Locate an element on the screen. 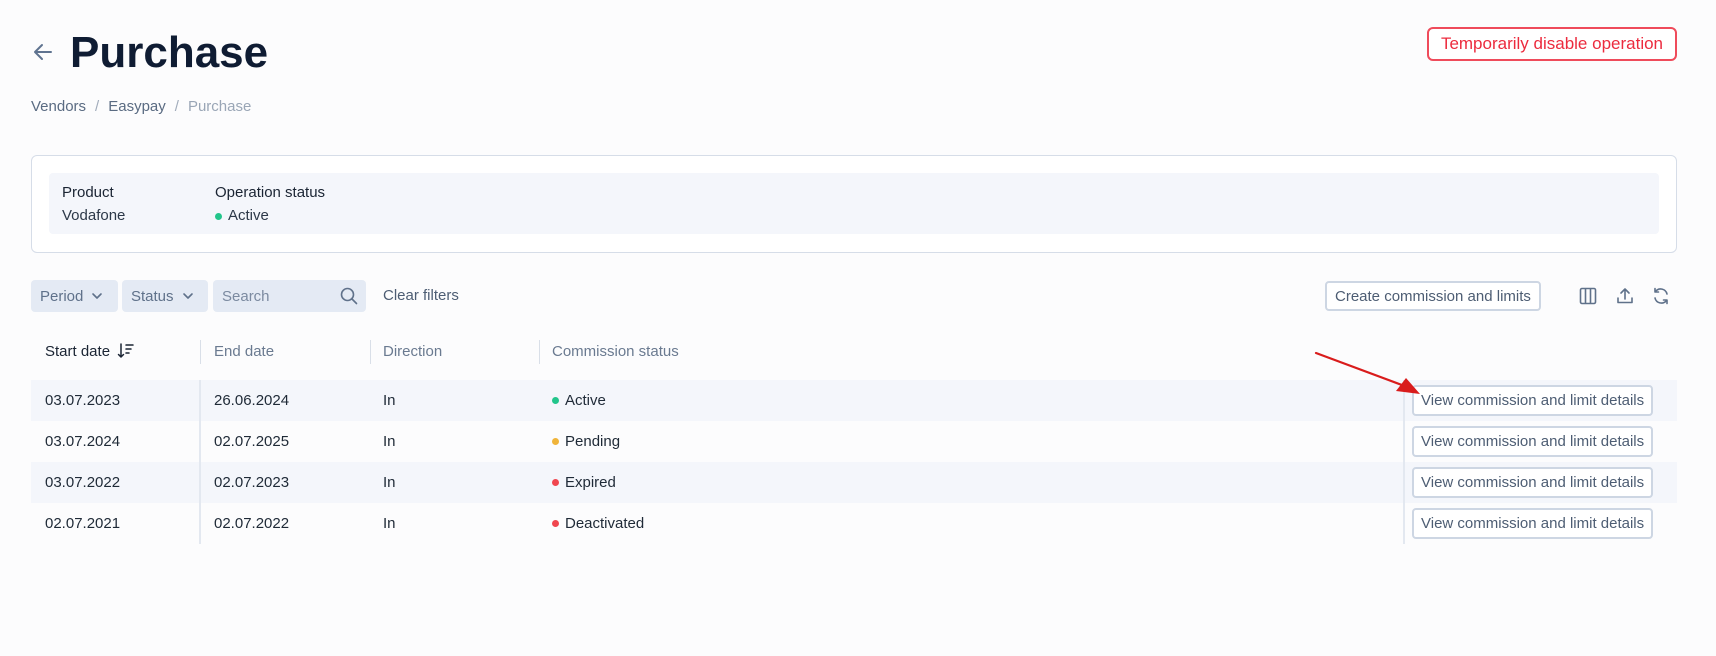 This screenshot has width=1716, height=656. create-commission-button: Create commission and limits is located at coordinates (1433, 296).